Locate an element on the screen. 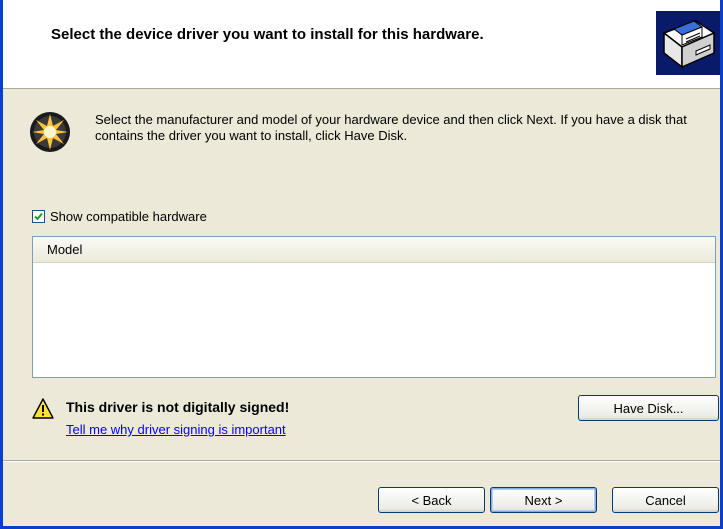 The height and width of the screenshot is (529, 723). driver-signing-help-link: Tell me why driver signing is important is located at coordinates (176, 429).